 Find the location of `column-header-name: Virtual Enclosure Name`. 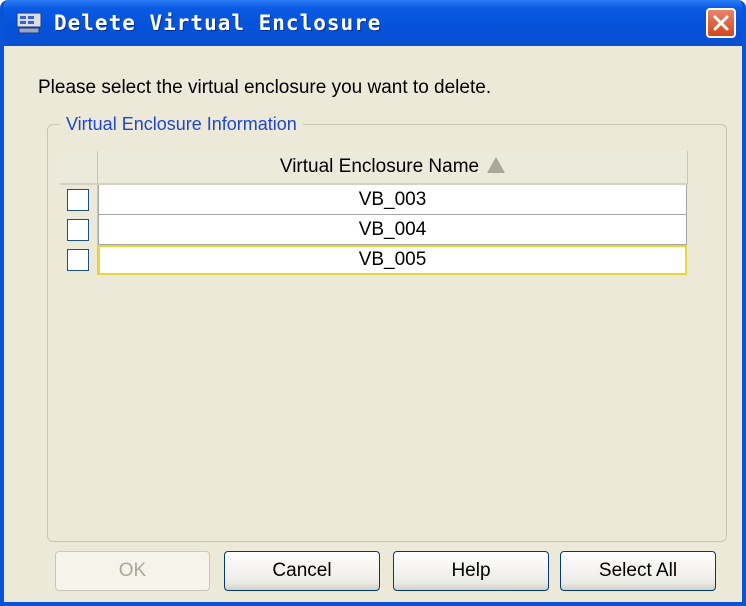

column-header-name: Virtual Enclosure Name is located at coordinates (393, 168).